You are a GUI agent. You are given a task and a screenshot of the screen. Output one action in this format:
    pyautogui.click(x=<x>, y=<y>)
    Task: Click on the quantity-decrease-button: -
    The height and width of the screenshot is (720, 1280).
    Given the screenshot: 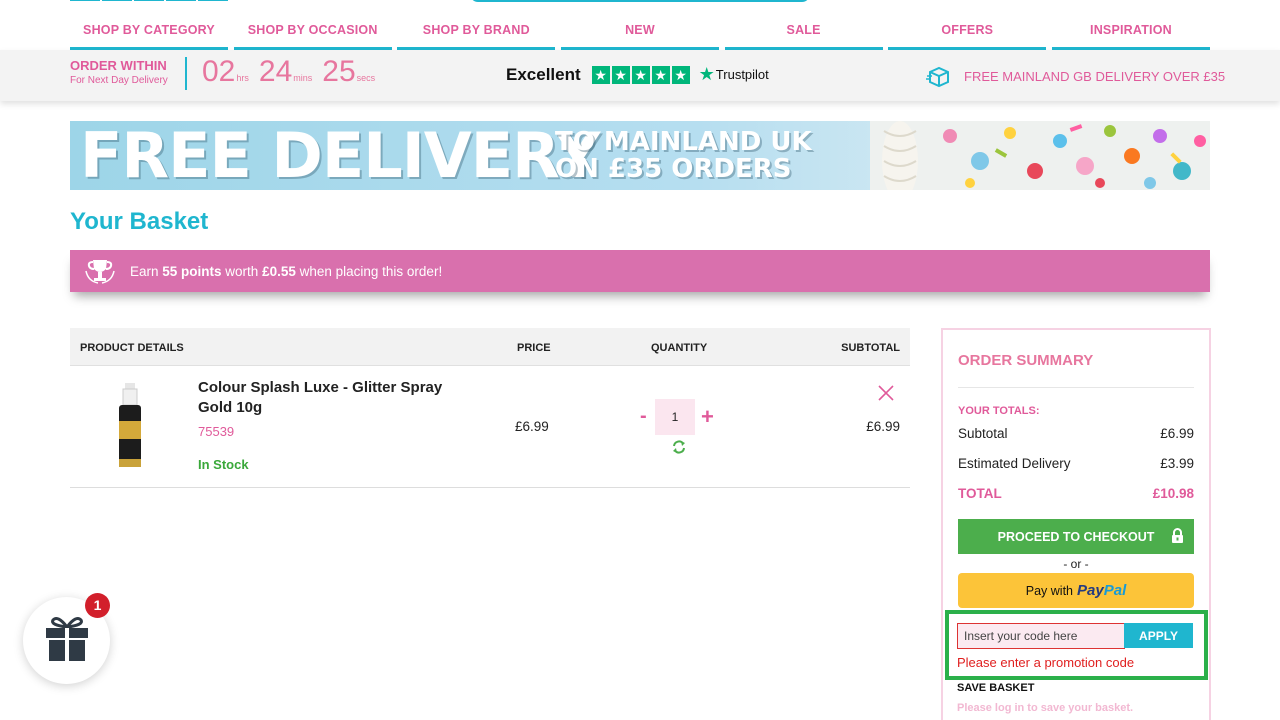 What is the action you would take?
    pyautogui.click(x=643, y=416)
    